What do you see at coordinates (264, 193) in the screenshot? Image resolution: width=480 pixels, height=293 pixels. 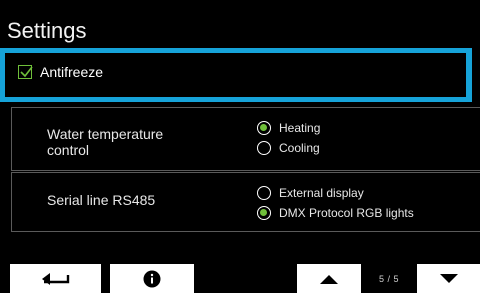 I see `radio-external-display` at bounding box center [264, 193].